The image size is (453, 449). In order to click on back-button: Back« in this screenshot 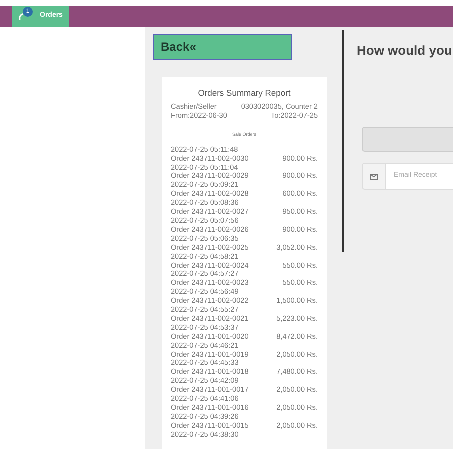, I will do `click(222, 47)`.